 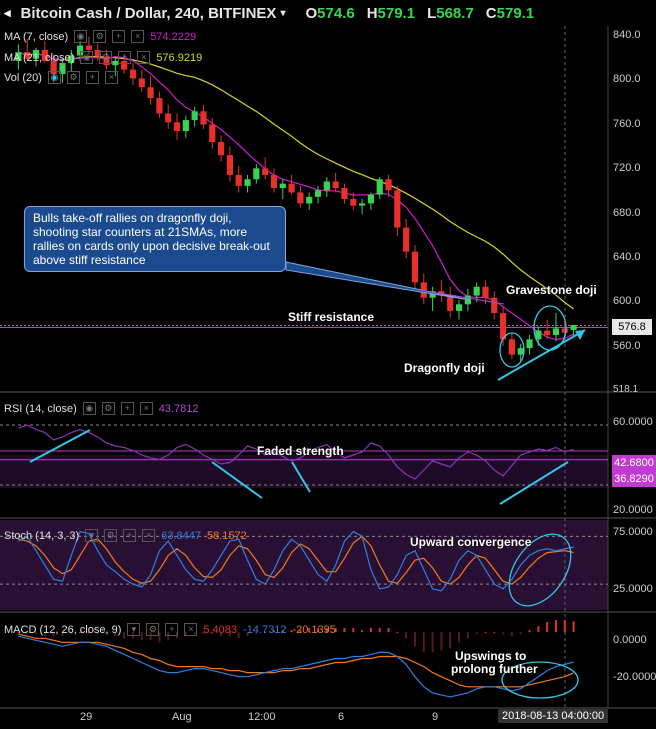 What do you see at coordinates (265, 629) in the screenshot?
I see `macd-line-value: -14.7312` at bounding box center [265, 629].